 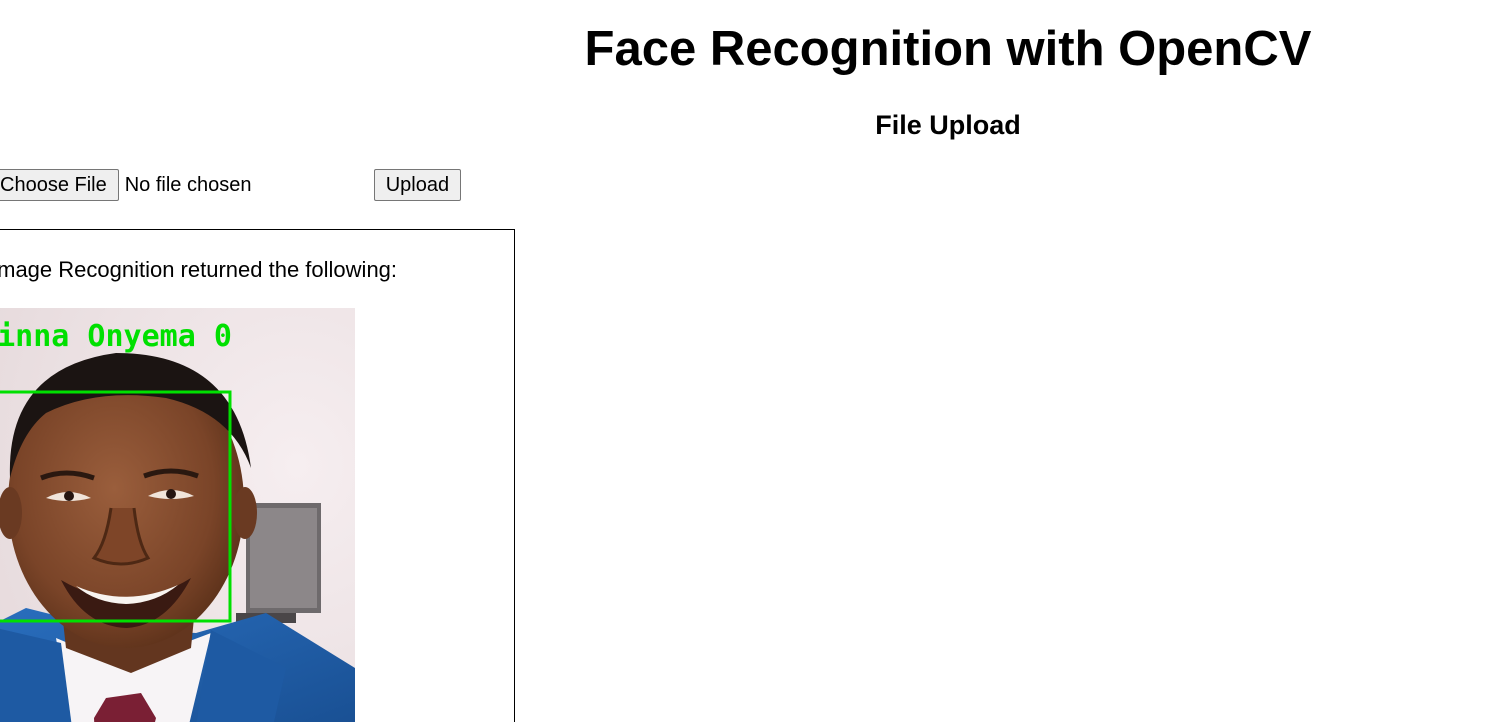 What do you see at coordinates (948, 125) in the screenshot?
I see `page-subtitle: File Upload` at bounding box center [948, 125].